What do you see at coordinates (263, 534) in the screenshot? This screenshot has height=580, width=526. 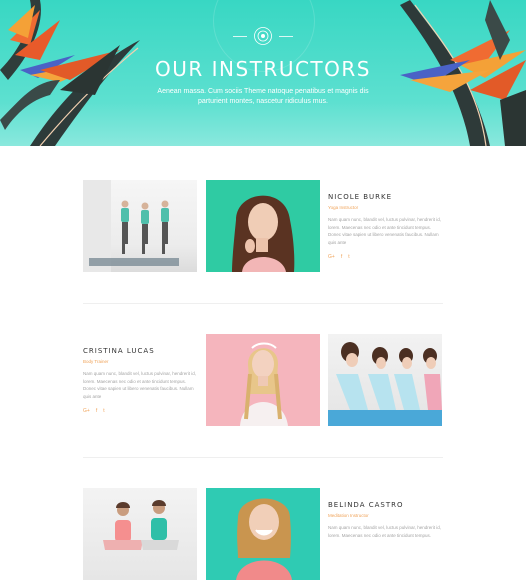 I see `photo-belinda-castro` at bounding box center [263, 534].